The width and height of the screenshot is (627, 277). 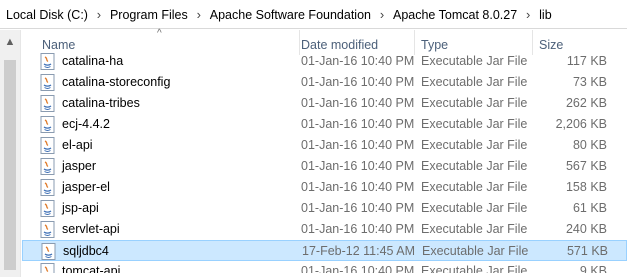 I want to click on scroll-up-arrow-icon: ▲, so click(x=10, y=42).